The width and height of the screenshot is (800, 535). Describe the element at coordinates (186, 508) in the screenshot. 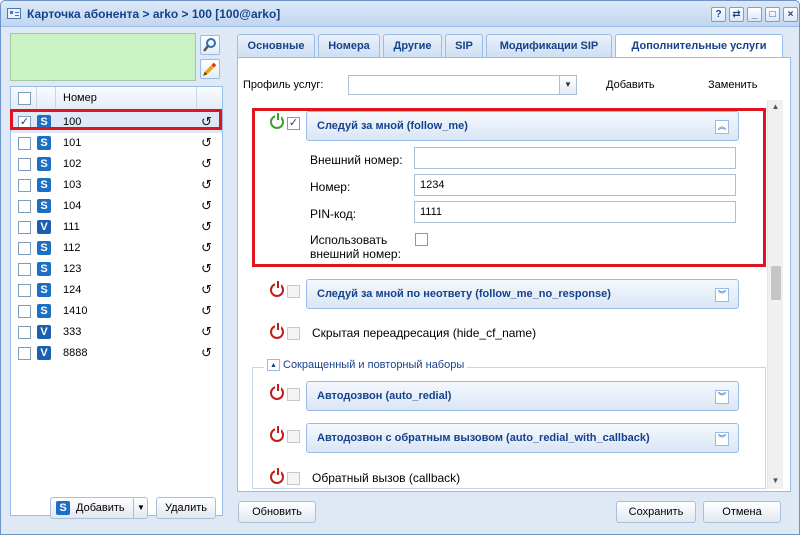

I see `delete-subscriber-button: Удалить` at that location.